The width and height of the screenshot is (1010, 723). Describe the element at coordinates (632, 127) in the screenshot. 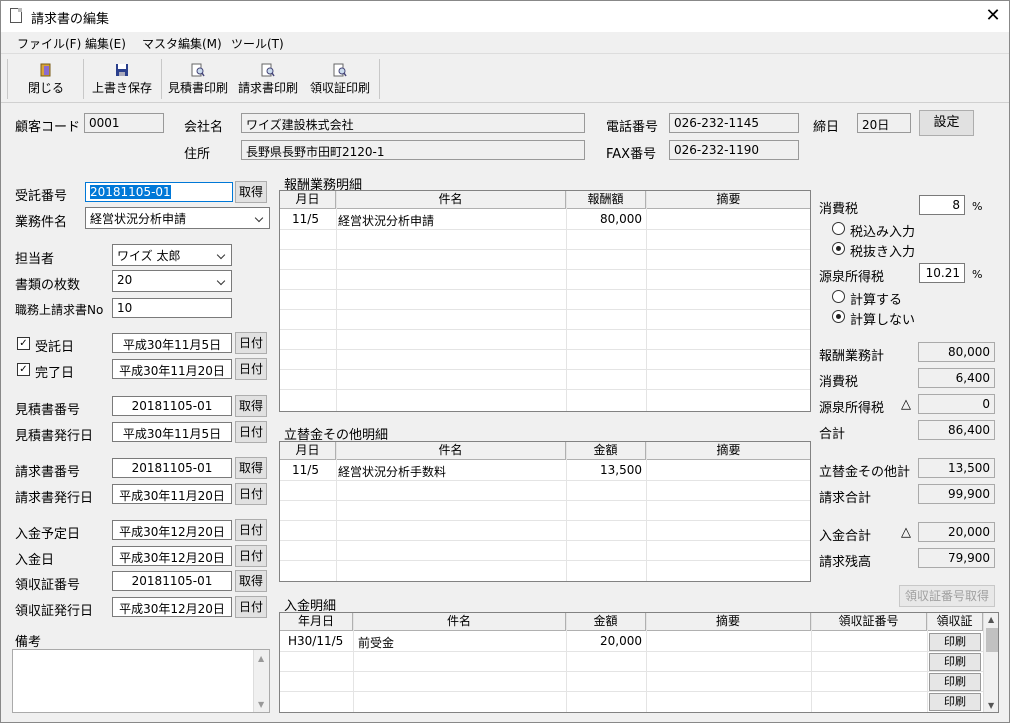

I see `phone-label: 電話番号` at that location.